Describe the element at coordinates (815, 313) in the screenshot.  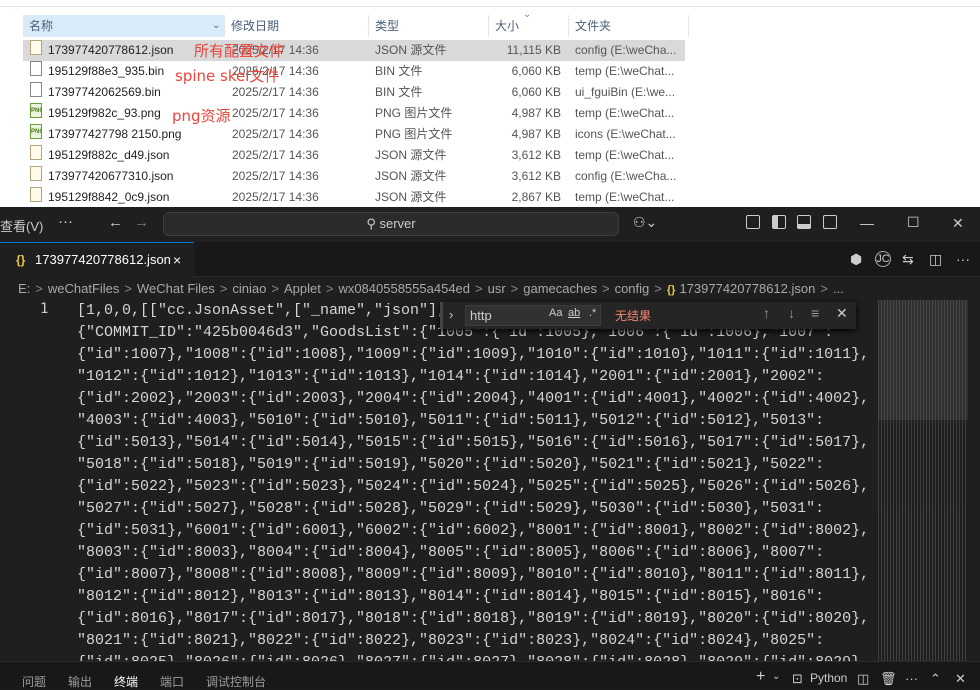
I see `find-in-selection-icon: ≡` at that location.